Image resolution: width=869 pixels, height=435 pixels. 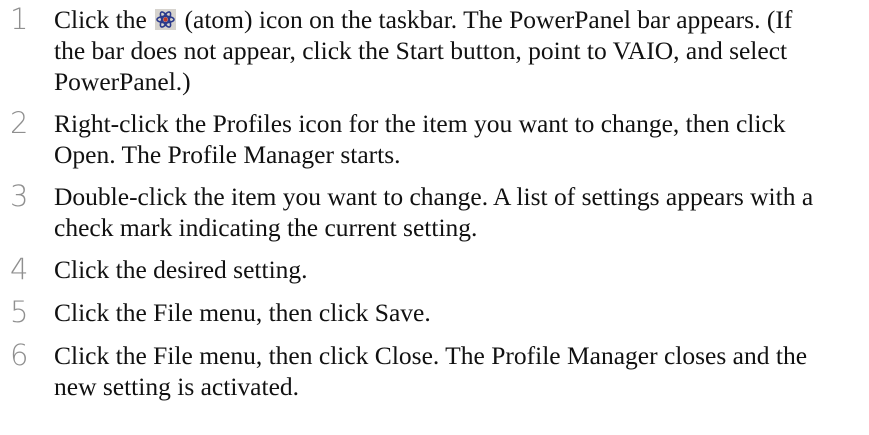 What do you see at coordinates (434, 312) in the screenshot?
I see `step-5: 5 Click the File menu, then click Save.` at bounding box center [434, 312].